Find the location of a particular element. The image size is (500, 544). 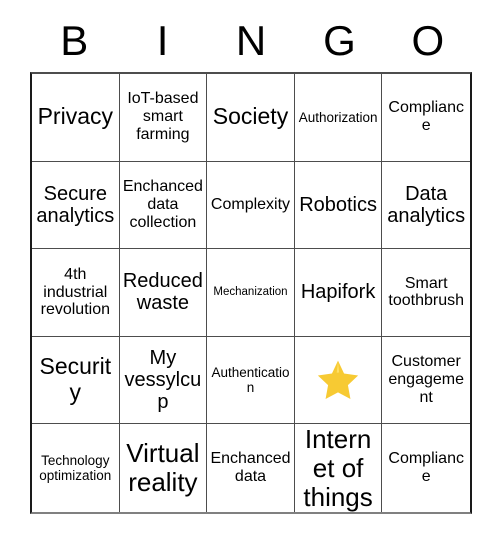

bingo-cell: Authentication is located at coordinates (251, 380).